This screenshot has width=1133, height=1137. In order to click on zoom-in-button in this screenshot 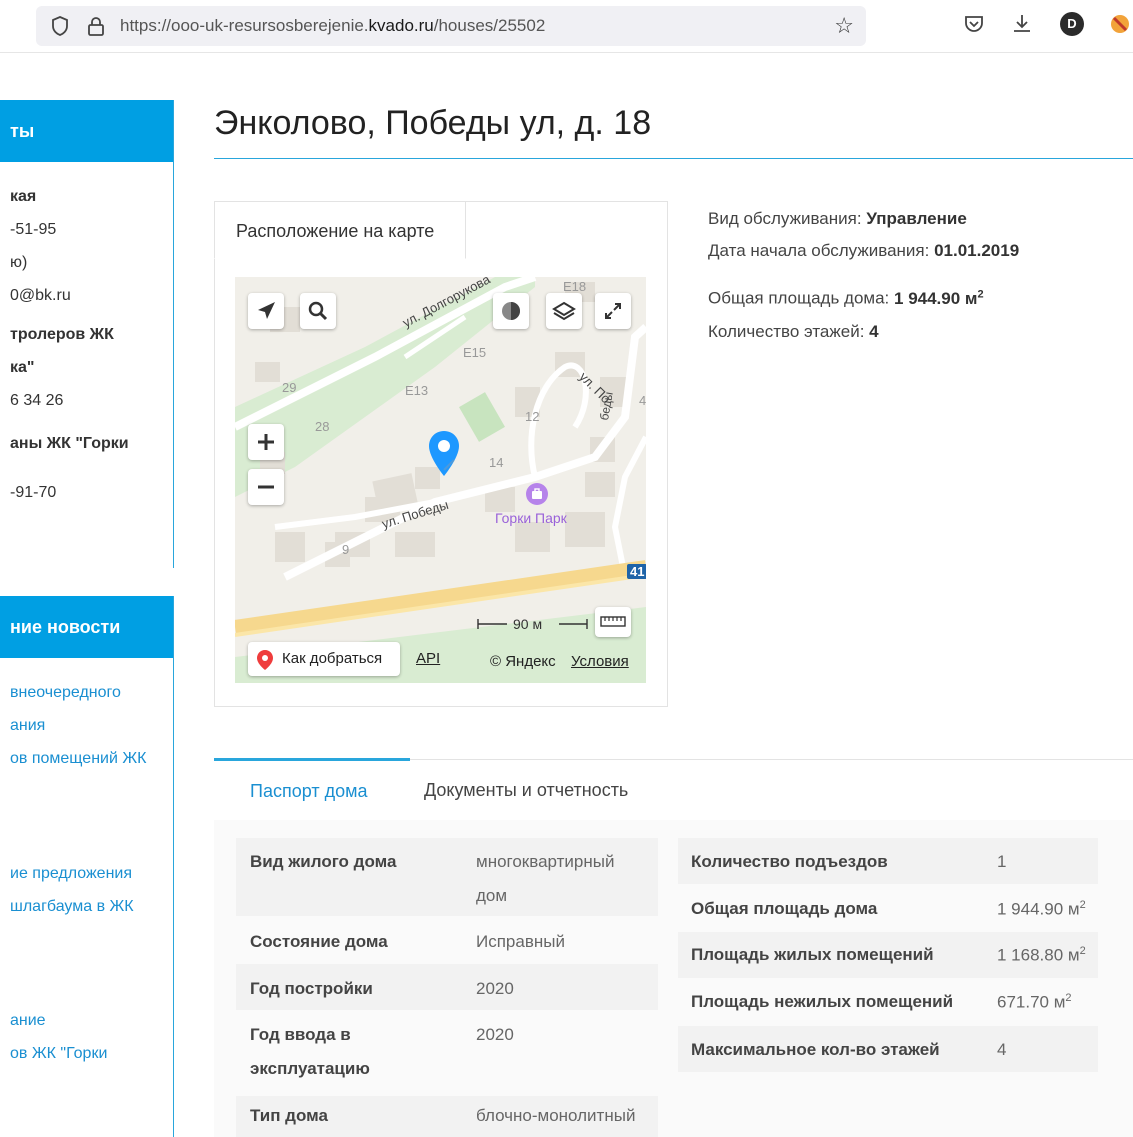, I will do `click(266, 442)`.